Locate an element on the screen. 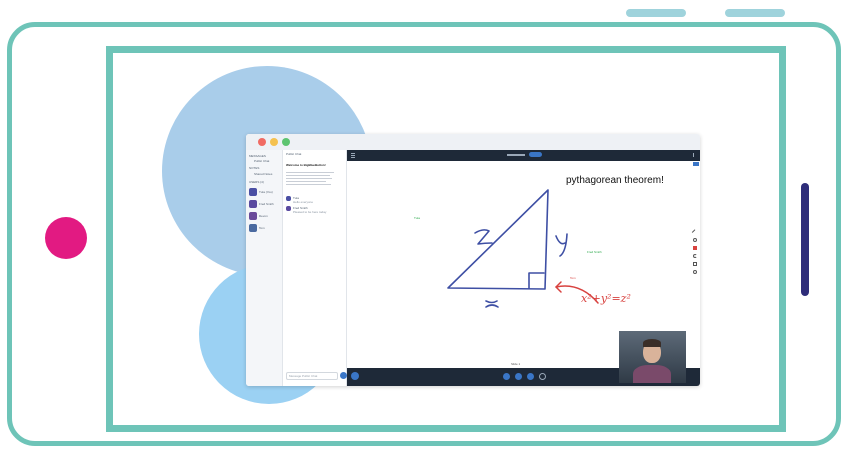  label-y-stroke is located at coordinates (561, 245).